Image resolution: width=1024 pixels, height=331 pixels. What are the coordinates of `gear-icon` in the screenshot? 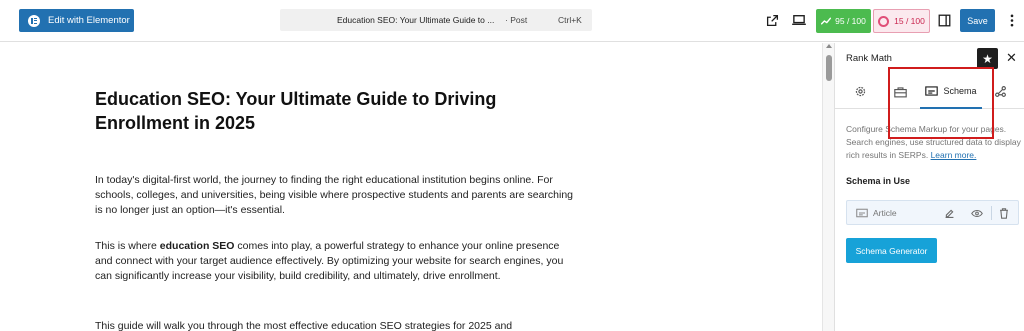 It's located at (860, 91).